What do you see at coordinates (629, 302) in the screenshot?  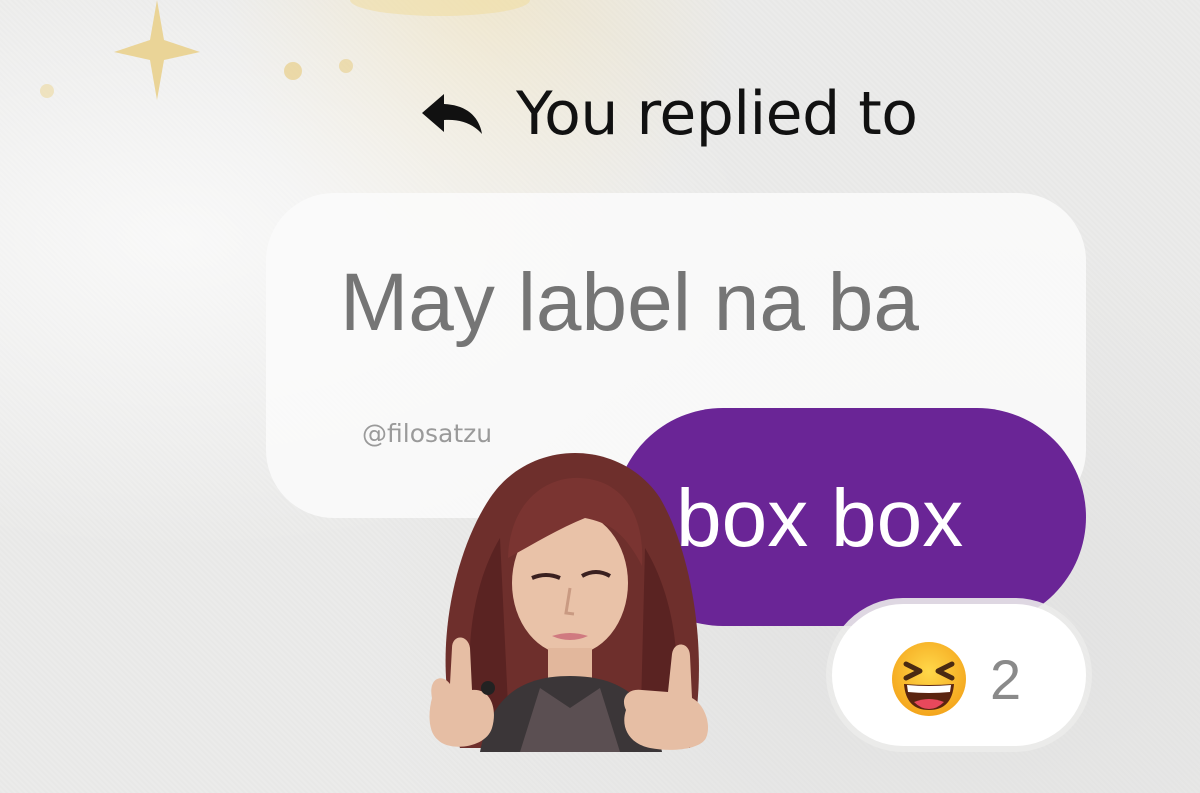 I see `quoted-message-text: May label na ba` at bounding box center [629, 302].